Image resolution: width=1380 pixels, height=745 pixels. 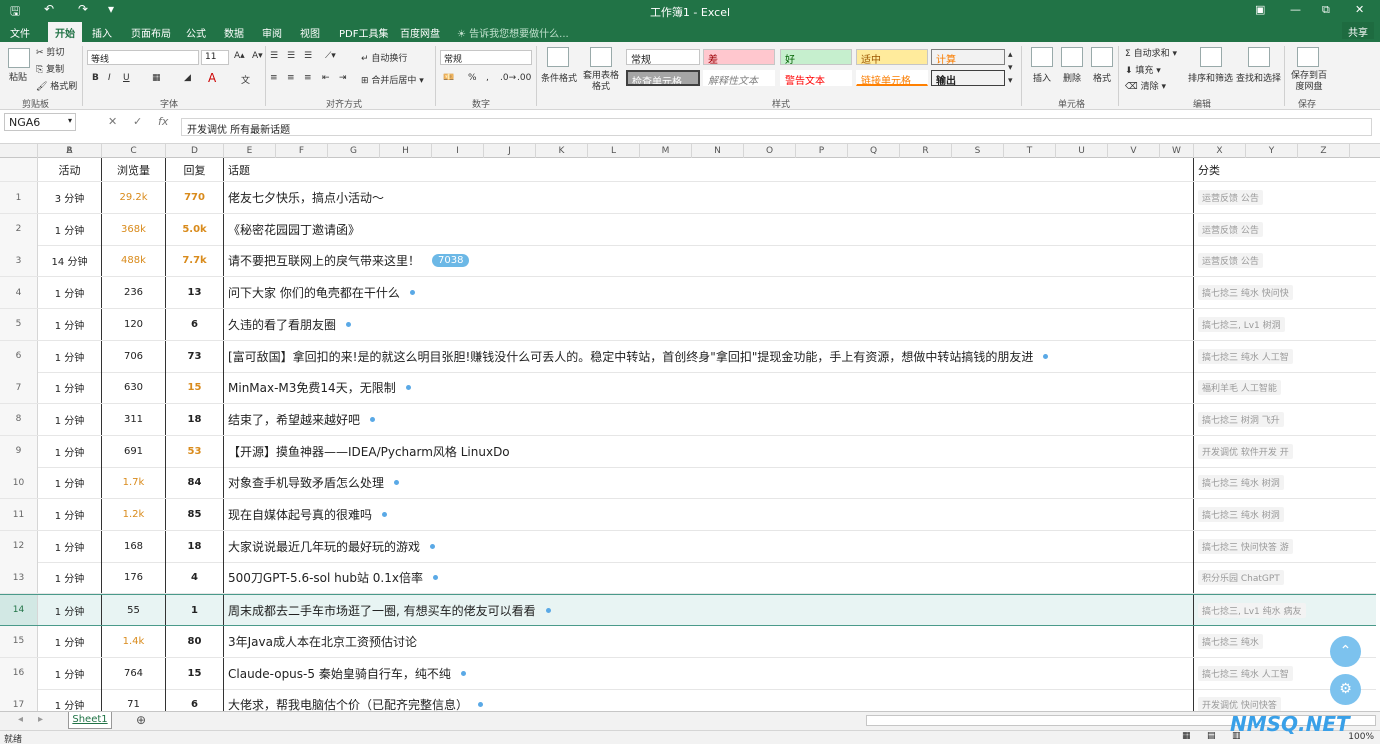 What do you see at coordinates (19, 261) in the screenshot?
I see `row-number: 3` at bounding box center [19, 261].